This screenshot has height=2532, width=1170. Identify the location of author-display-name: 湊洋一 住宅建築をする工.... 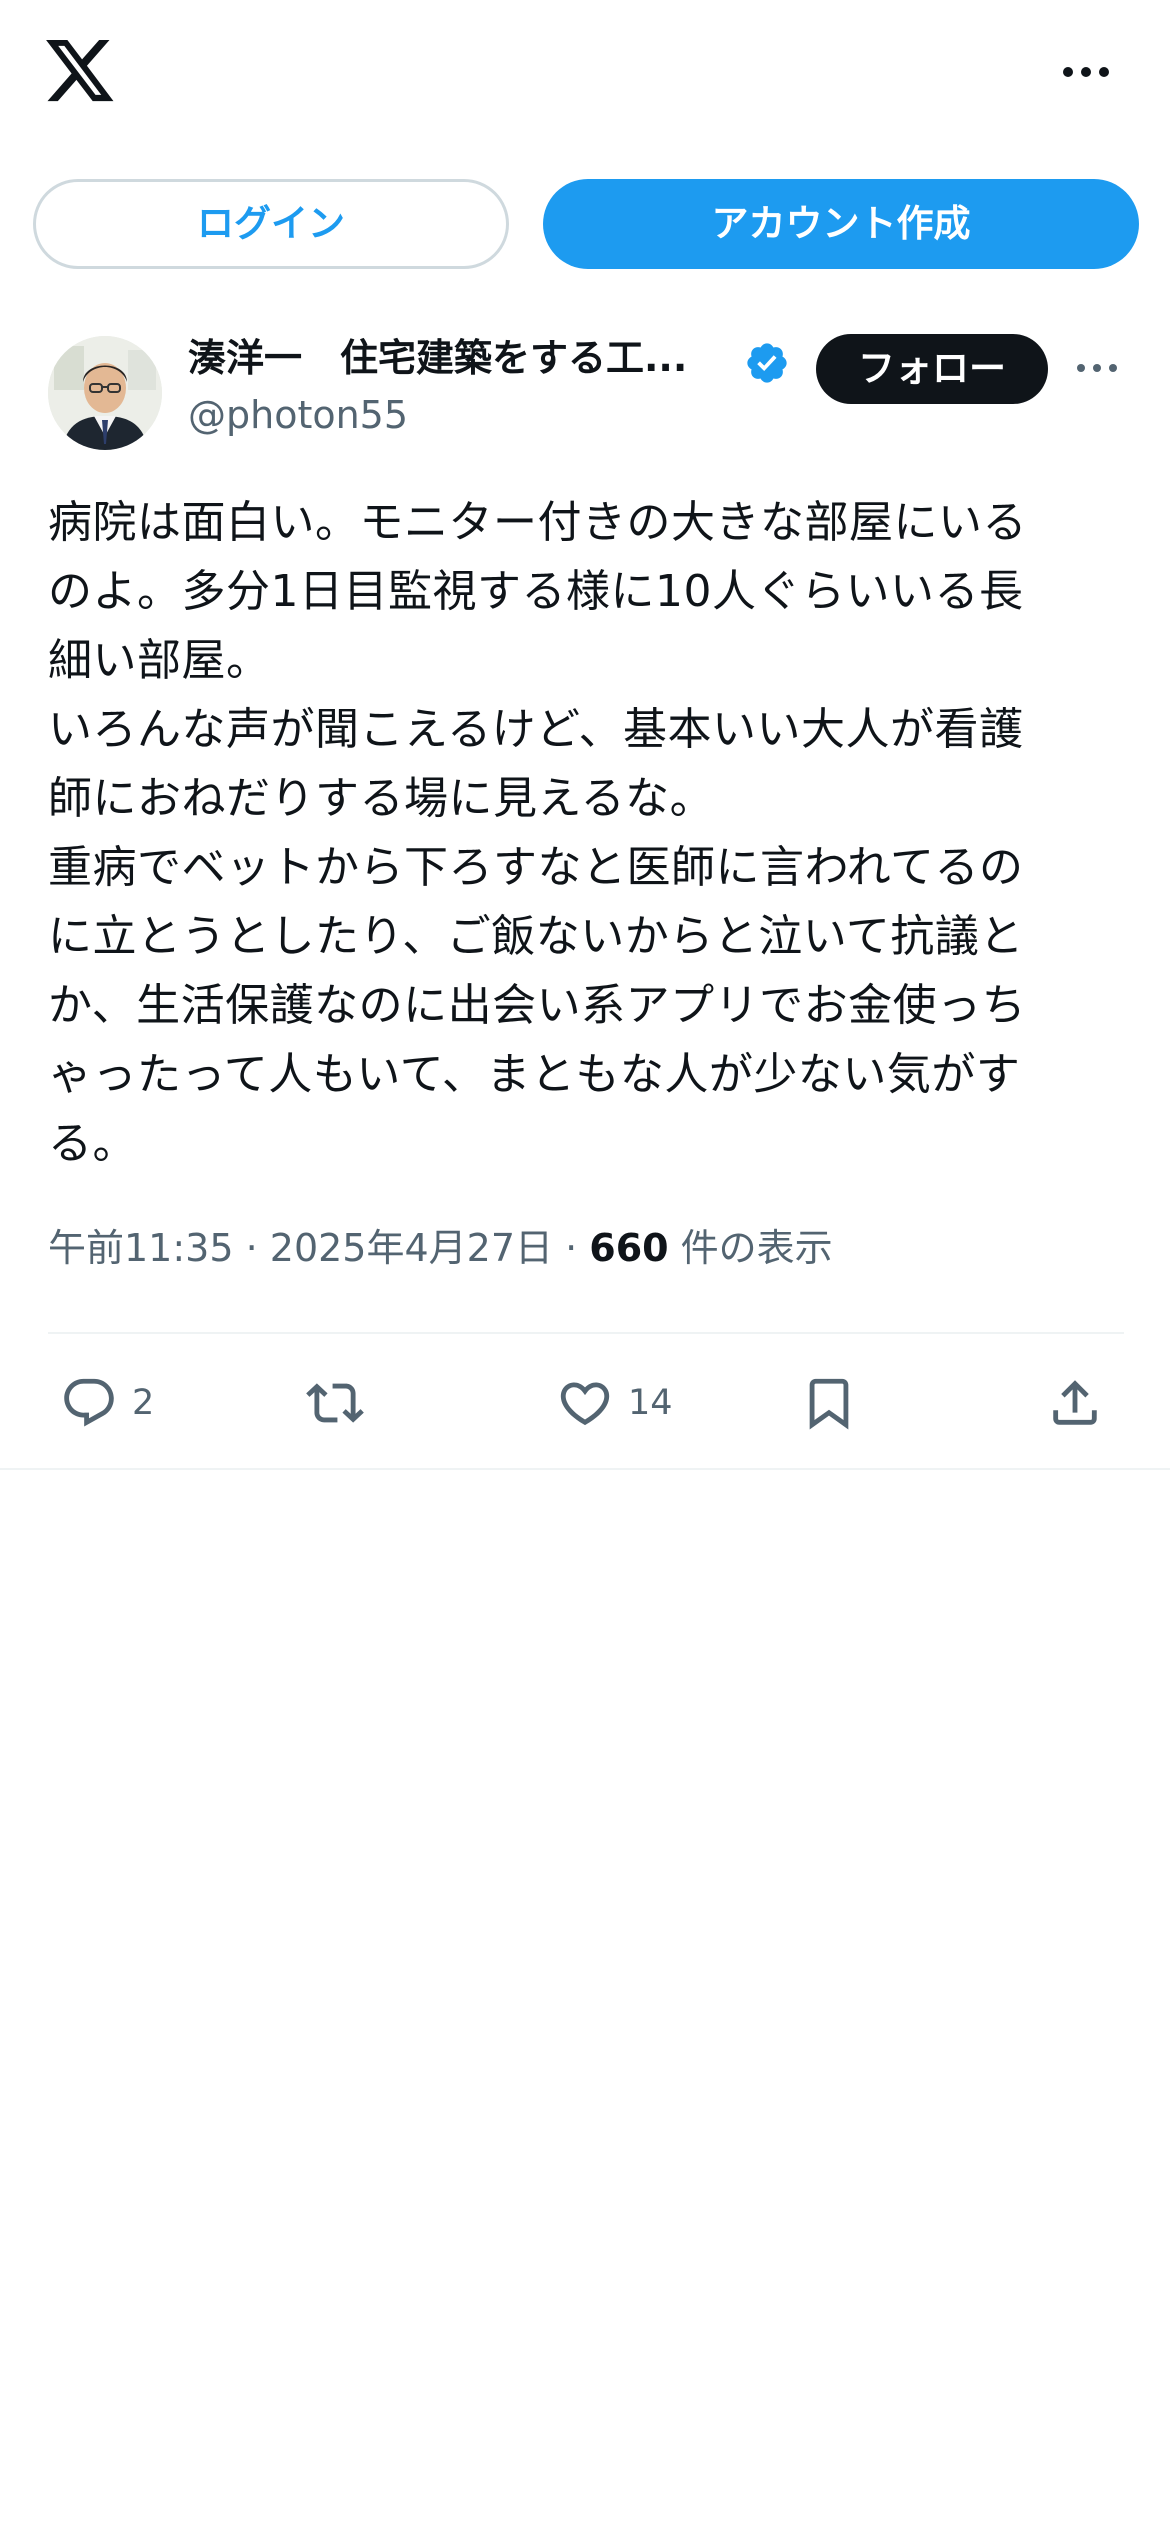
(463, 358).